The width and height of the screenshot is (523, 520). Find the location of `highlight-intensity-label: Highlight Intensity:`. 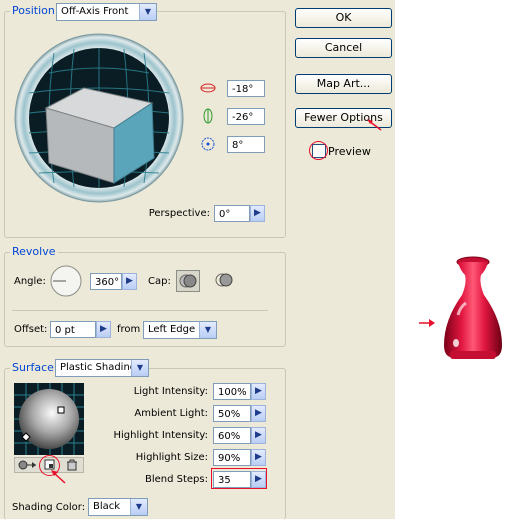

highlight-intensity-label: Highlight Intensity: is located at coordinates (161, 435).